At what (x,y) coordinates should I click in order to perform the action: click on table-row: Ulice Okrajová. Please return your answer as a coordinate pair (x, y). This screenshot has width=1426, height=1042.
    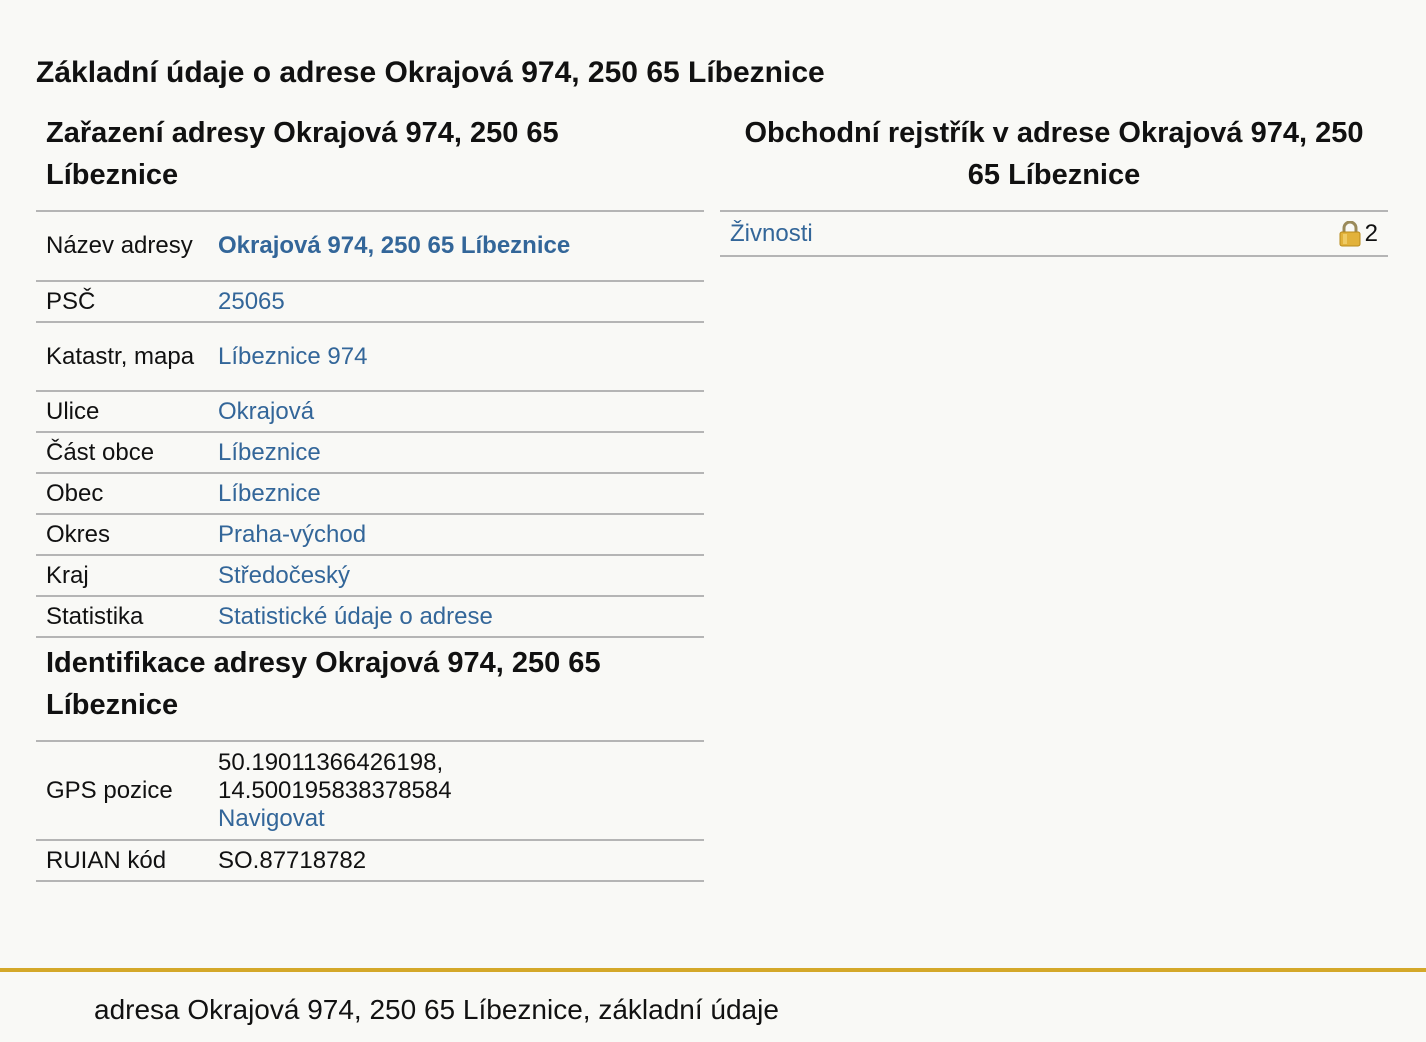
    Looking at the image, I should click on (370, 412).